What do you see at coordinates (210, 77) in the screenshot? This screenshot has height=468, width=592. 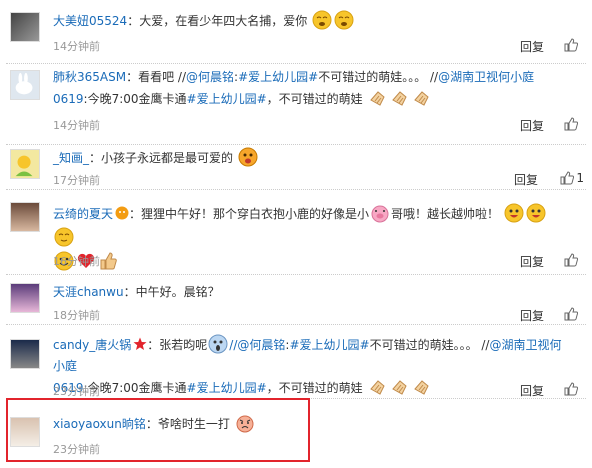 I see `mention: @何晨铭` at bounding box center [210, 77].